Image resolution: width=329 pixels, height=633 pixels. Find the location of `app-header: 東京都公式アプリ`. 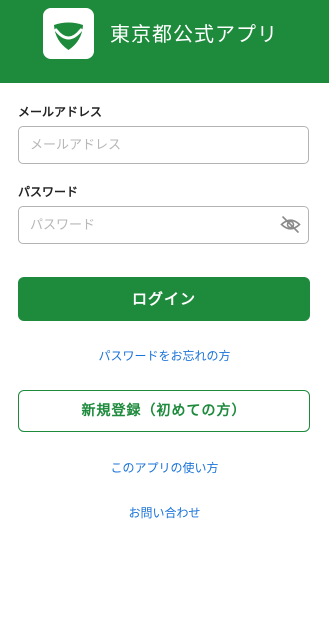

app-header: 東京都公式アプリ is located at coordinates (164, 41).